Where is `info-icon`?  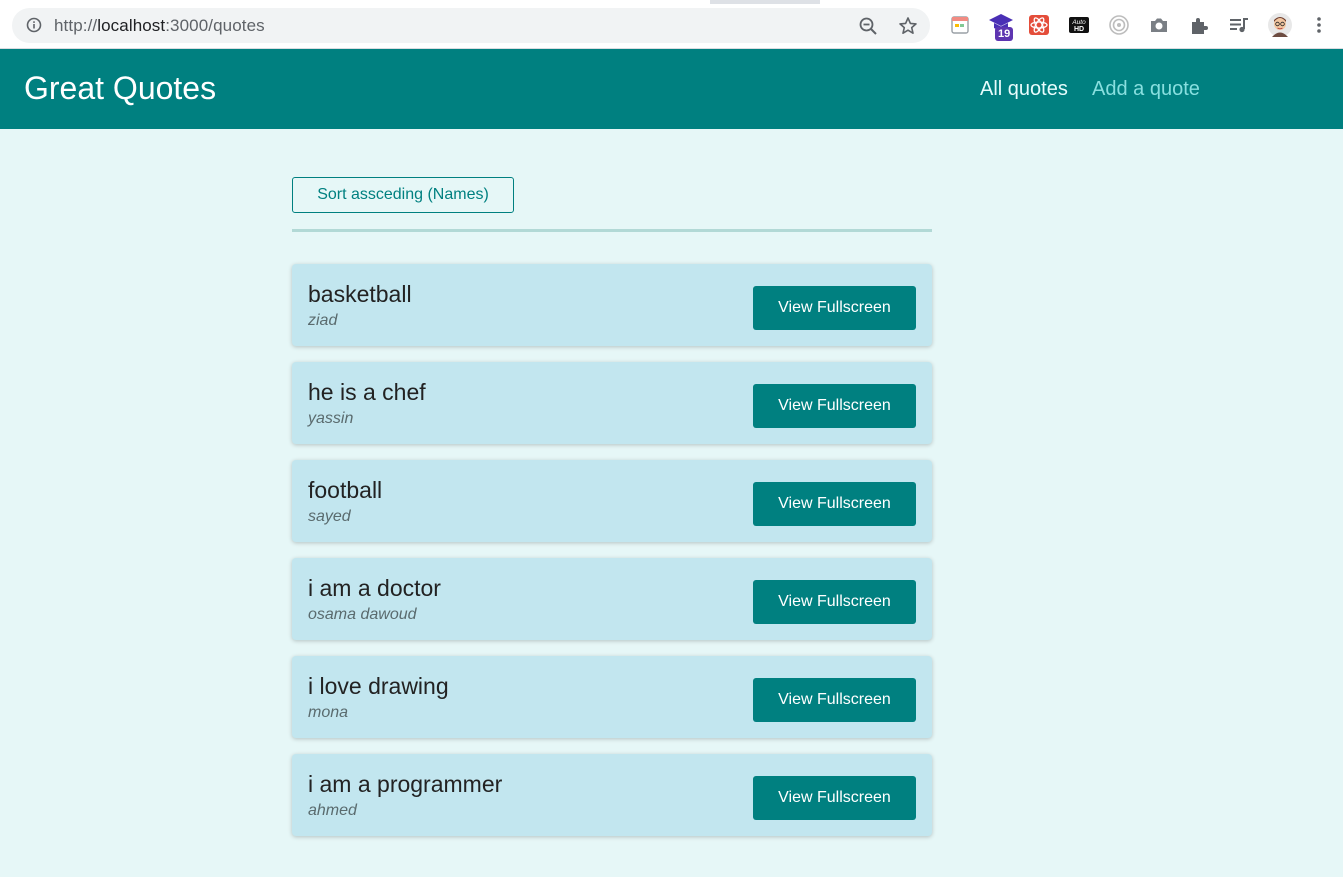
info-icon is located at coordinates (34, 25).